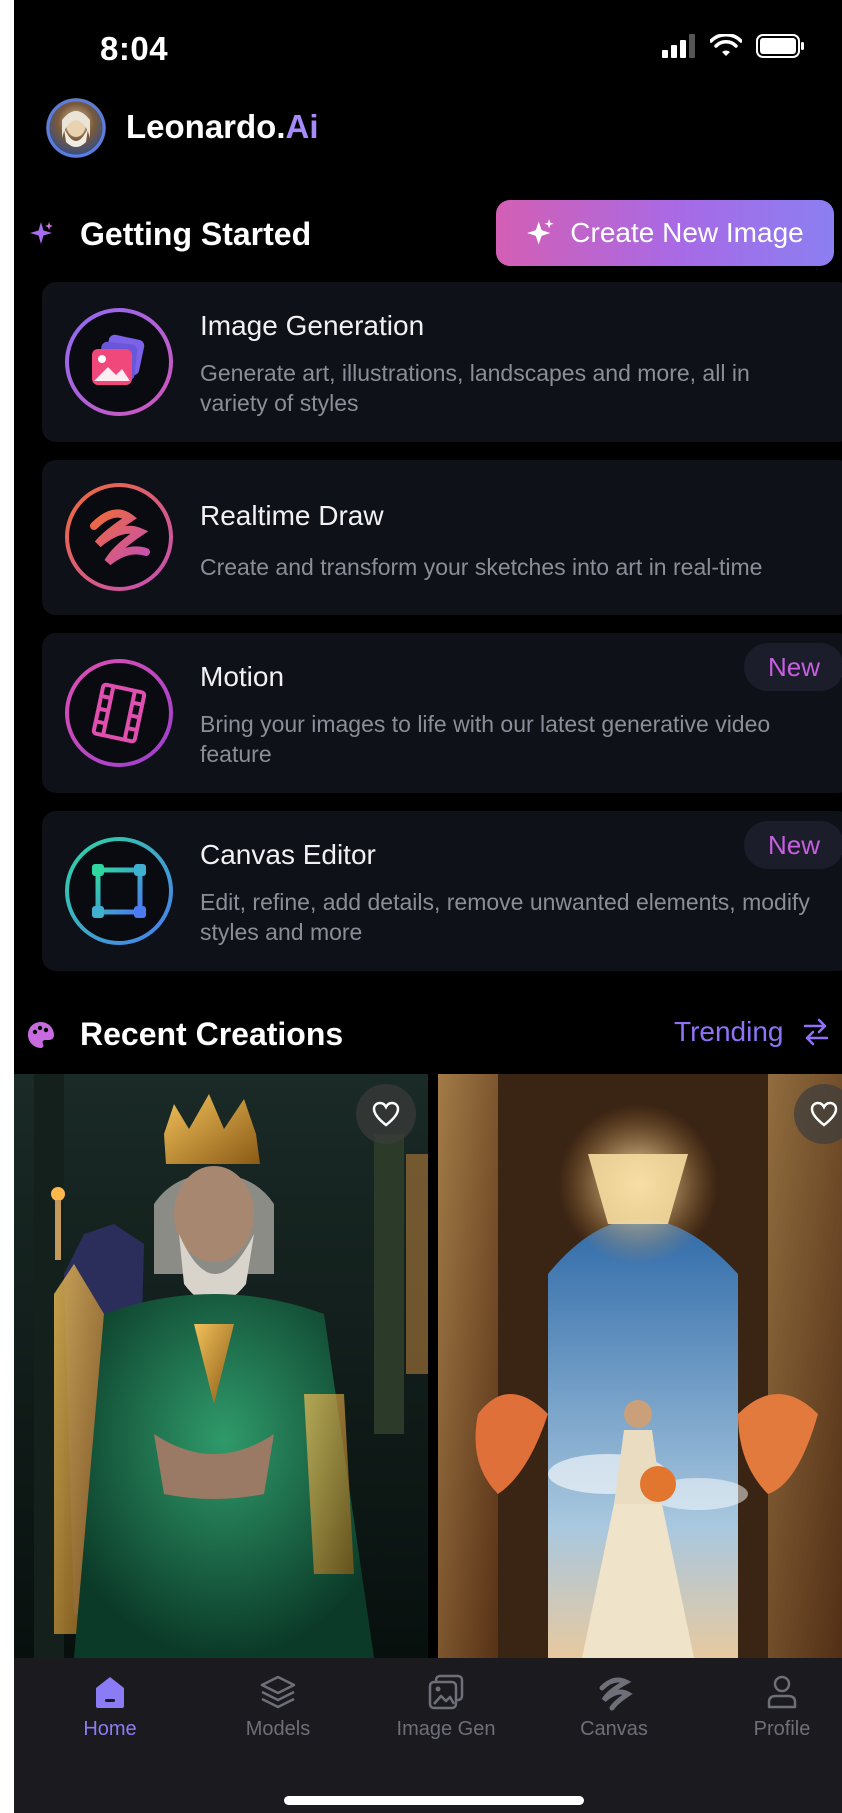 This screenshot has width=842, height=1813. Describe the element at coordinates (614, 1729) in the screenshot. I see `nav-label: Canvas` at that location.